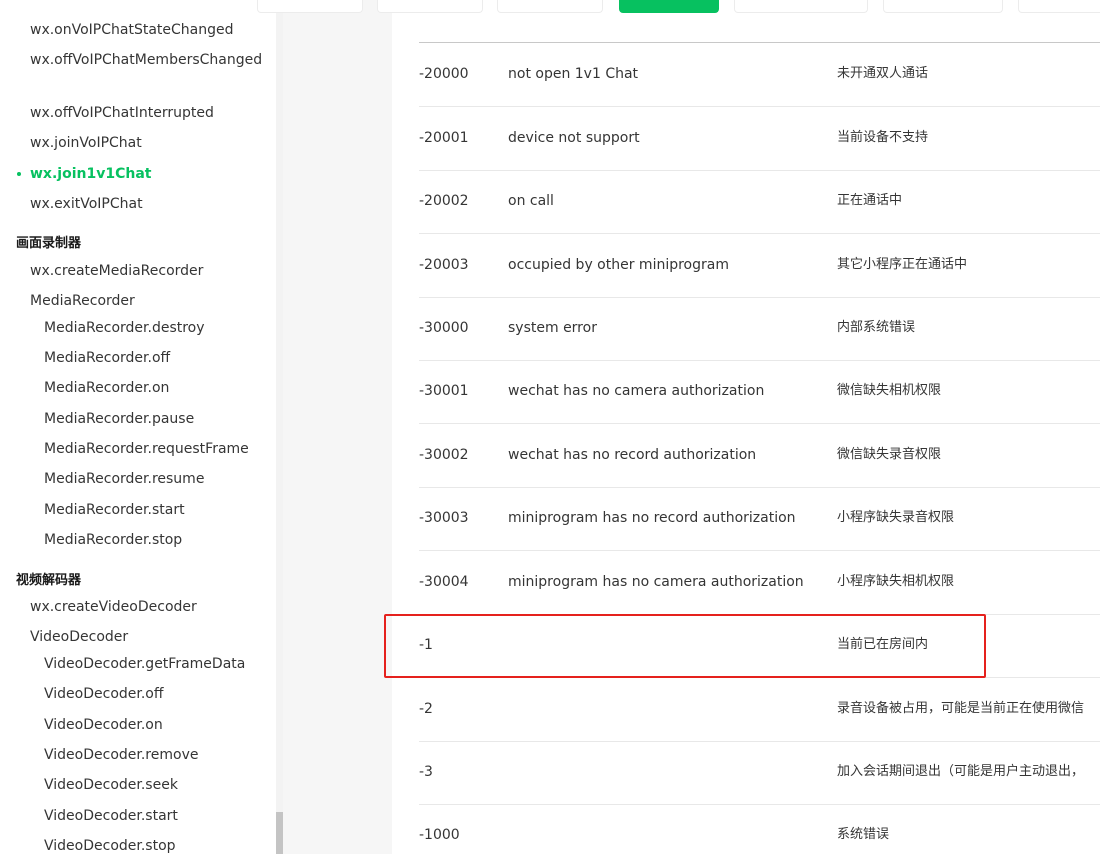 The image size is (1100, 867). I want to click on error-code: -20002, so click(444, 201).